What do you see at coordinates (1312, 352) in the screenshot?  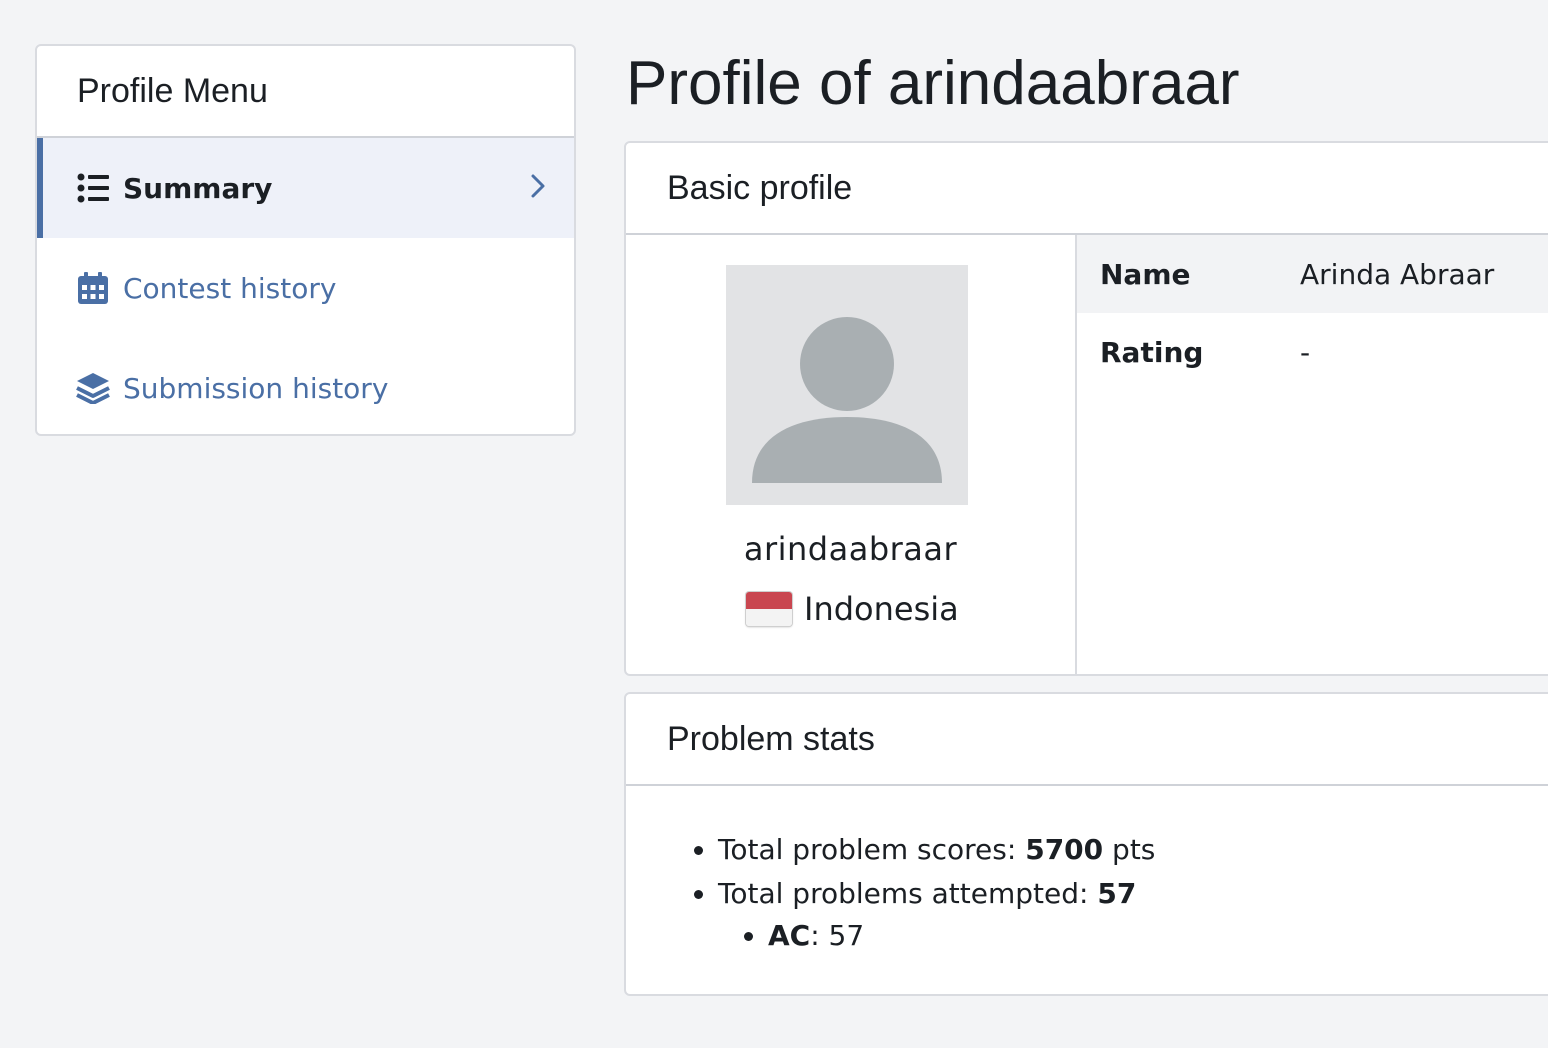 I see `detail-row-rating: Rating -` at bounding box center [1312, 352].